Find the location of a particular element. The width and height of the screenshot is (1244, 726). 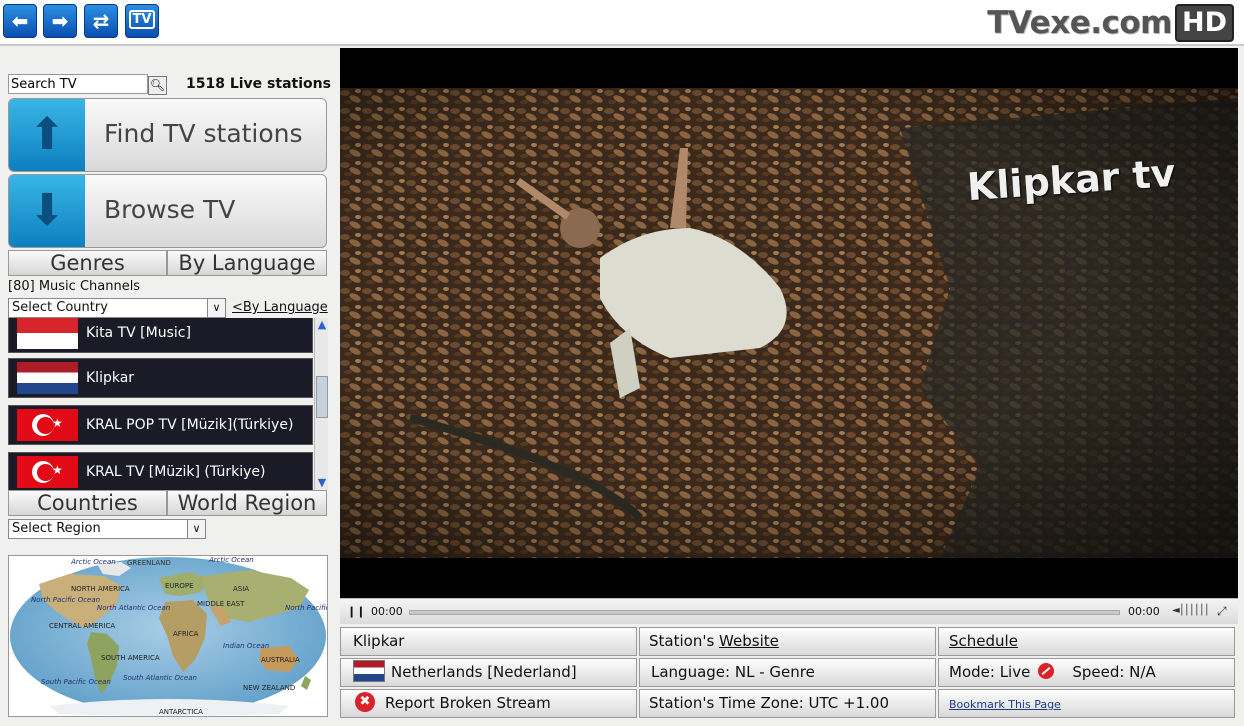

browse-tv-label: Browse TV is located at coordinates (170, 209).